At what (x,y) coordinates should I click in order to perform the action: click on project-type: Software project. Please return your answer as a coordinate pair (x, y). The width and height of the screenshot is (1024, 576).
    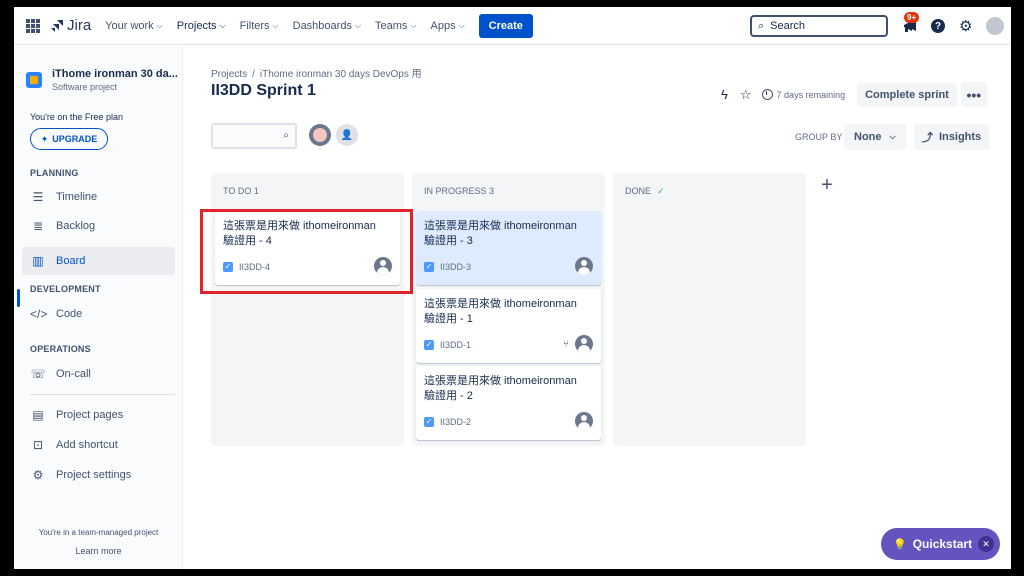
    Looking at the image, I should click on (85, 87).